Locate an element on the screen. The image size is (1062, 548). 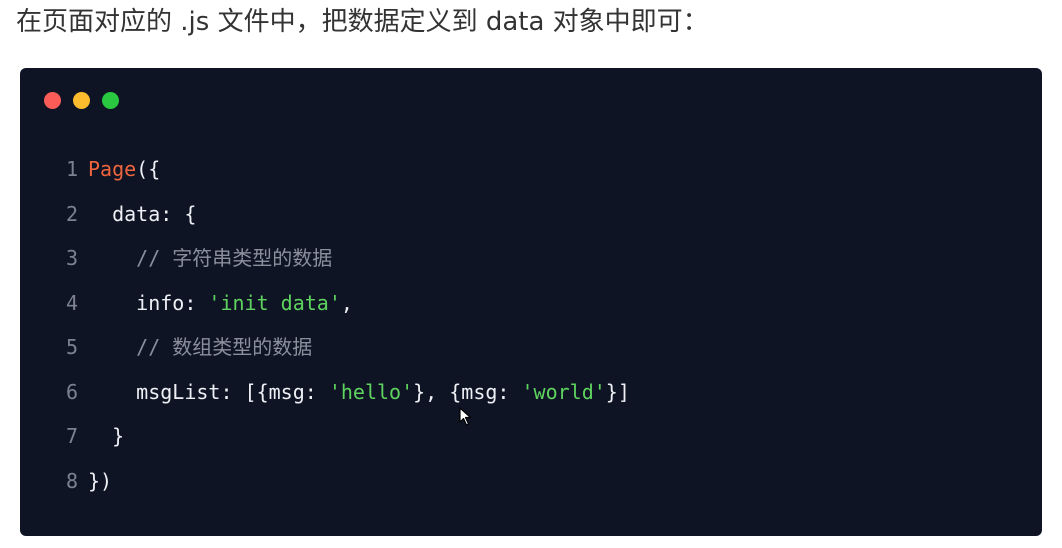
code-text: // 字符串类型的数据 is located at coordinates (210, 258).